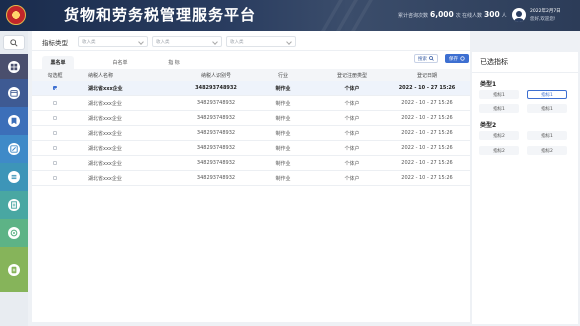 This screenshot has width=580, height=326. What do you see at coordinates (174, 62) in the screenshot?
I see `tab-indicator: 指 标` at bounding box center [174, 62].